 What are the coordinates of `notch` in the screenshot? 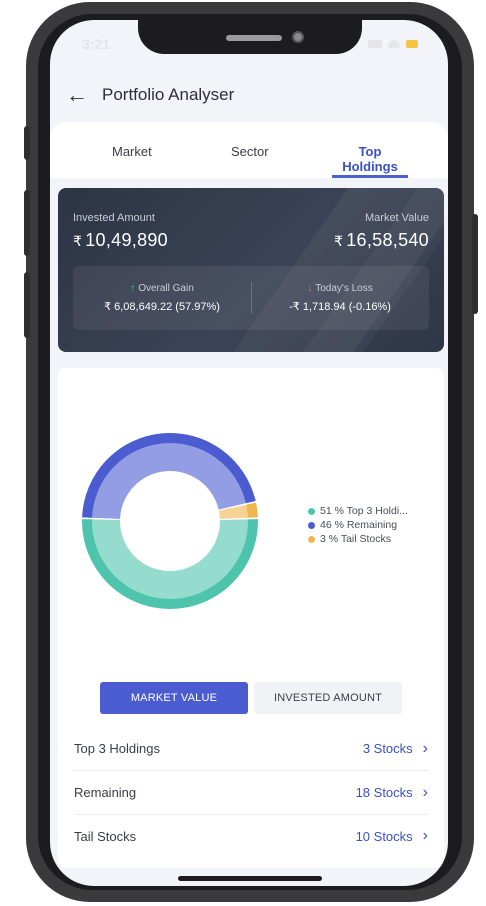 It's located at (250, 37).